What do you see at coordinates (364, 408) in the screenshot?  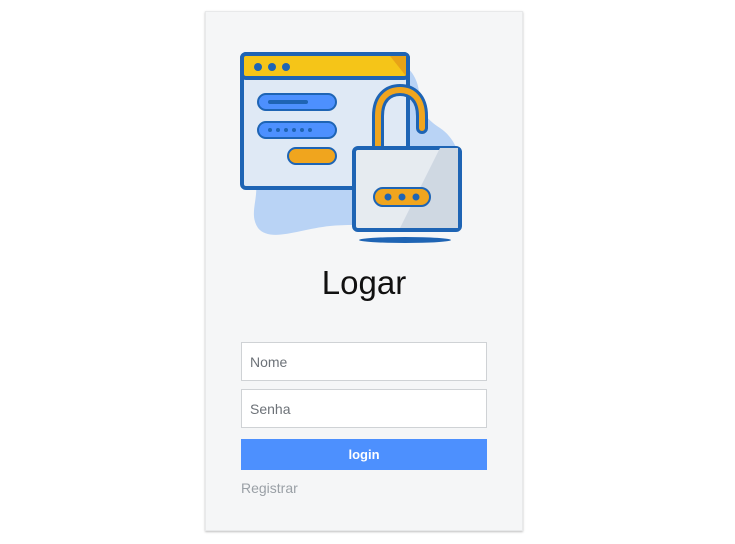 I see `password-field` at bounding box center [364, 408].